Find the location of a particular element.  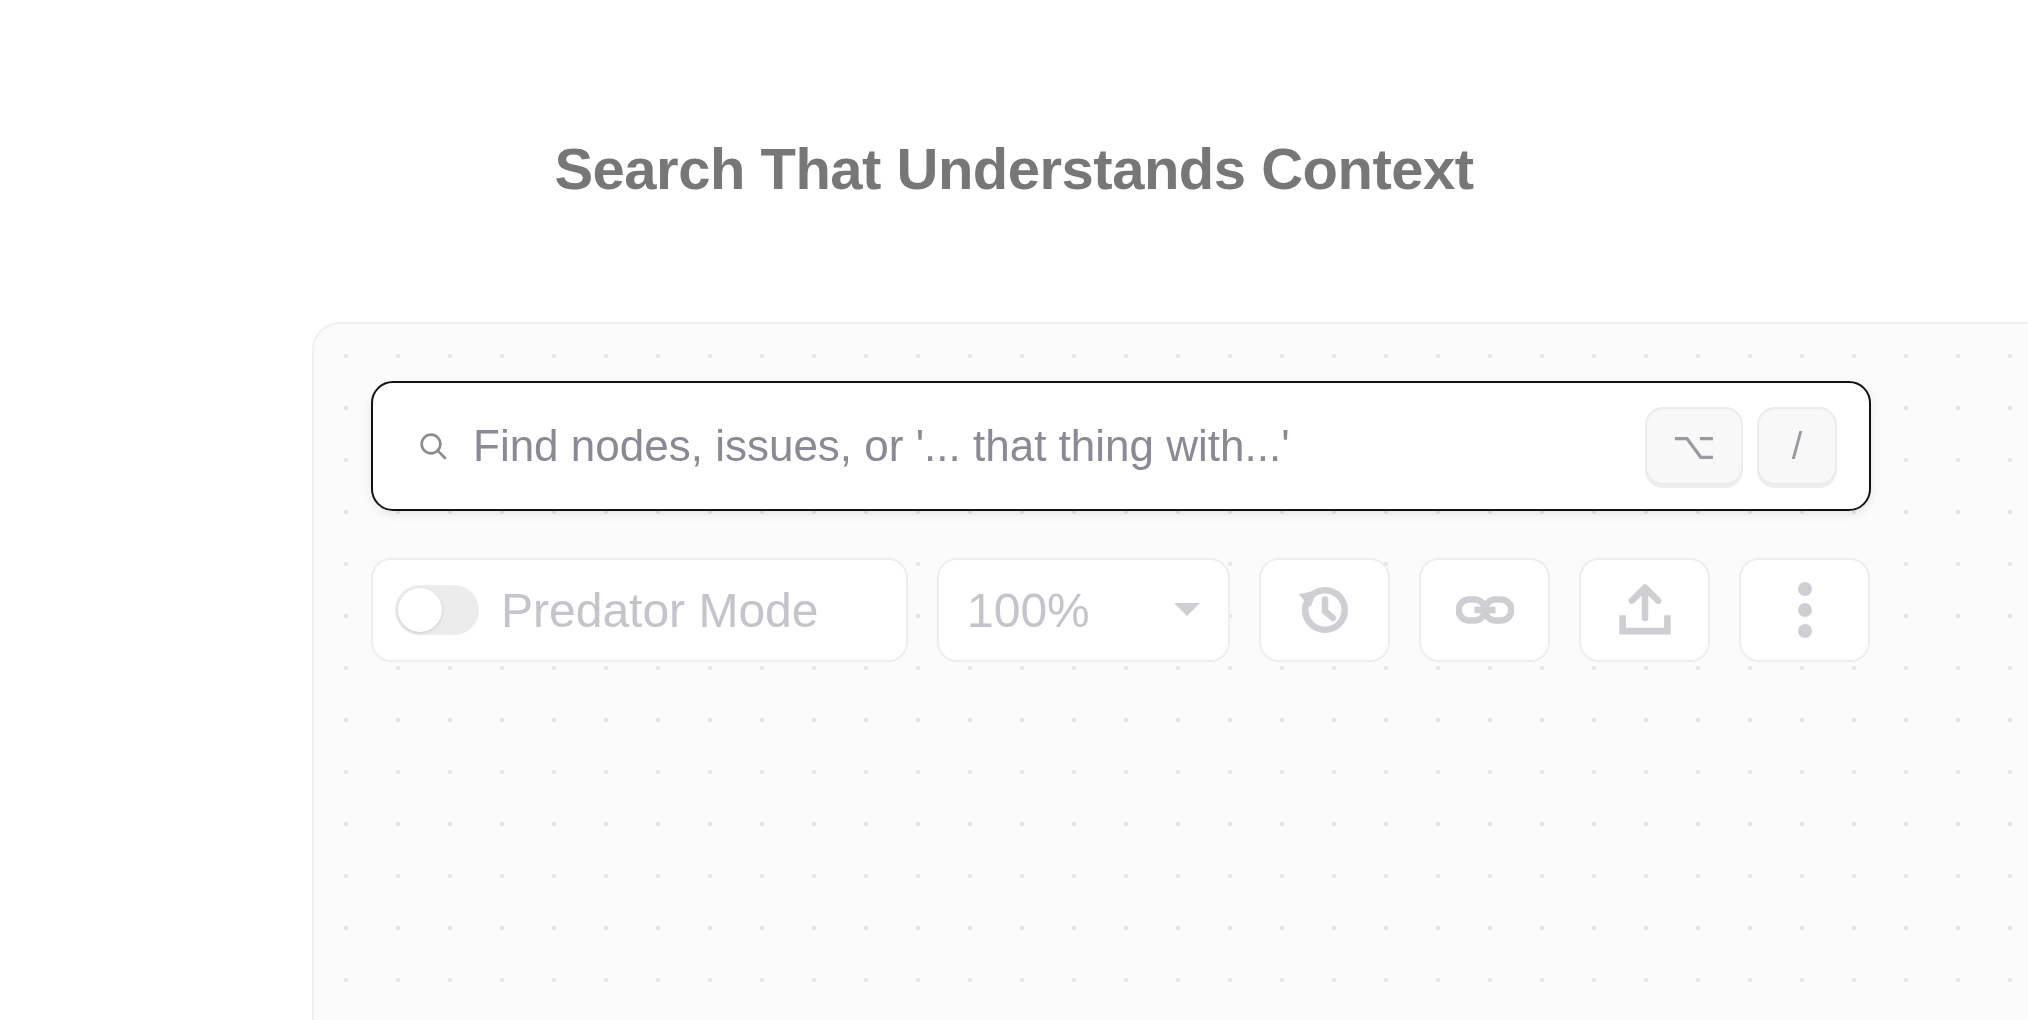

more-button is located at coordinates (1804, 610).